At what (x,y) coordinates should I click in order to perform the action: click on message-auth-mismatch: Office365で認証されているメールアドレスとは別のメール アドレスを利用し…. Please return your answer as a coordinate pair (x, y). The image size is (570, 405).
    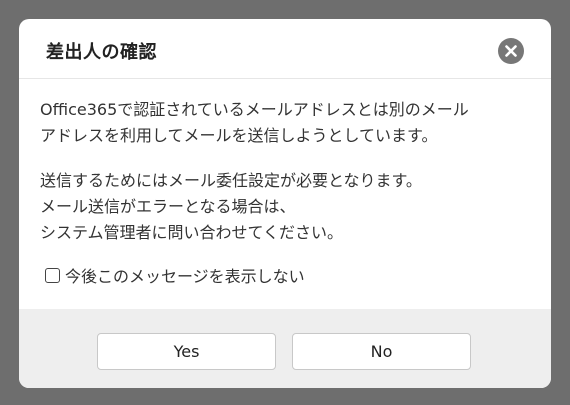
    Looking at the image, I should click on (287, 123).